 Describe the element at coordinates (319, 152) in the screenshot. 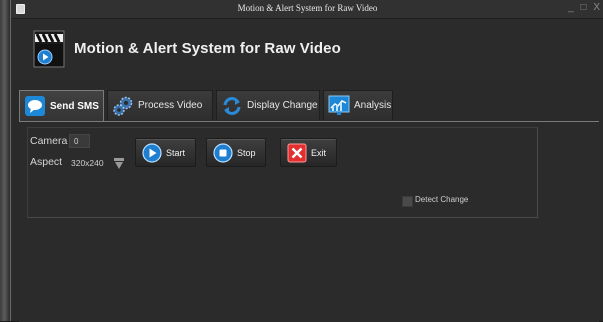

I see `exit-label: Exit` at that location.